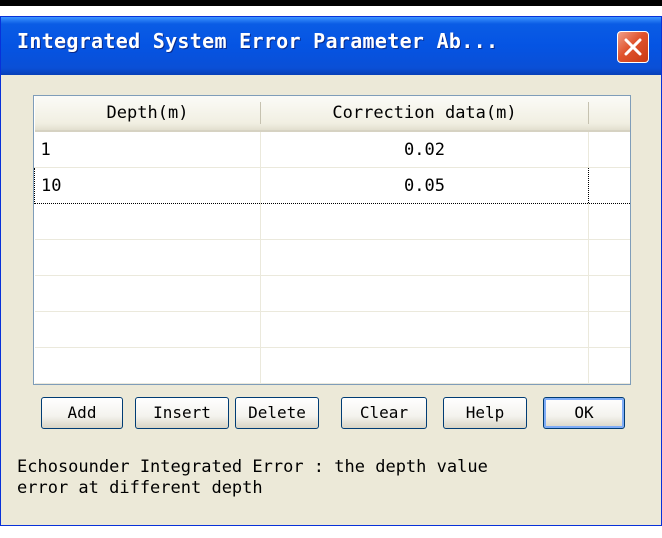 This screenshot has width=662, height=538. Describe the element at coordinates (485, 413) in the screenshot. I see `help-button: Help` at that location.